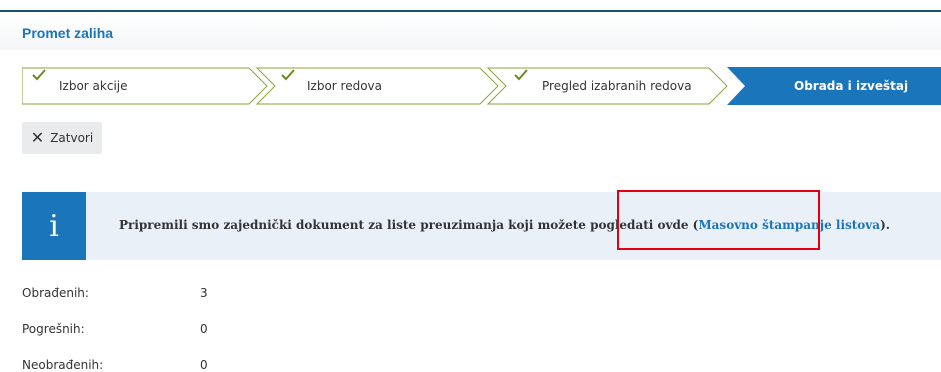 Image resolution: width=941 pixels, height=372 pixels. What do you see at coordinates (344, 86) in the screenshot?
I see `step-label-izbor-redova: Izbor redova` at bounding box center [344, 86].